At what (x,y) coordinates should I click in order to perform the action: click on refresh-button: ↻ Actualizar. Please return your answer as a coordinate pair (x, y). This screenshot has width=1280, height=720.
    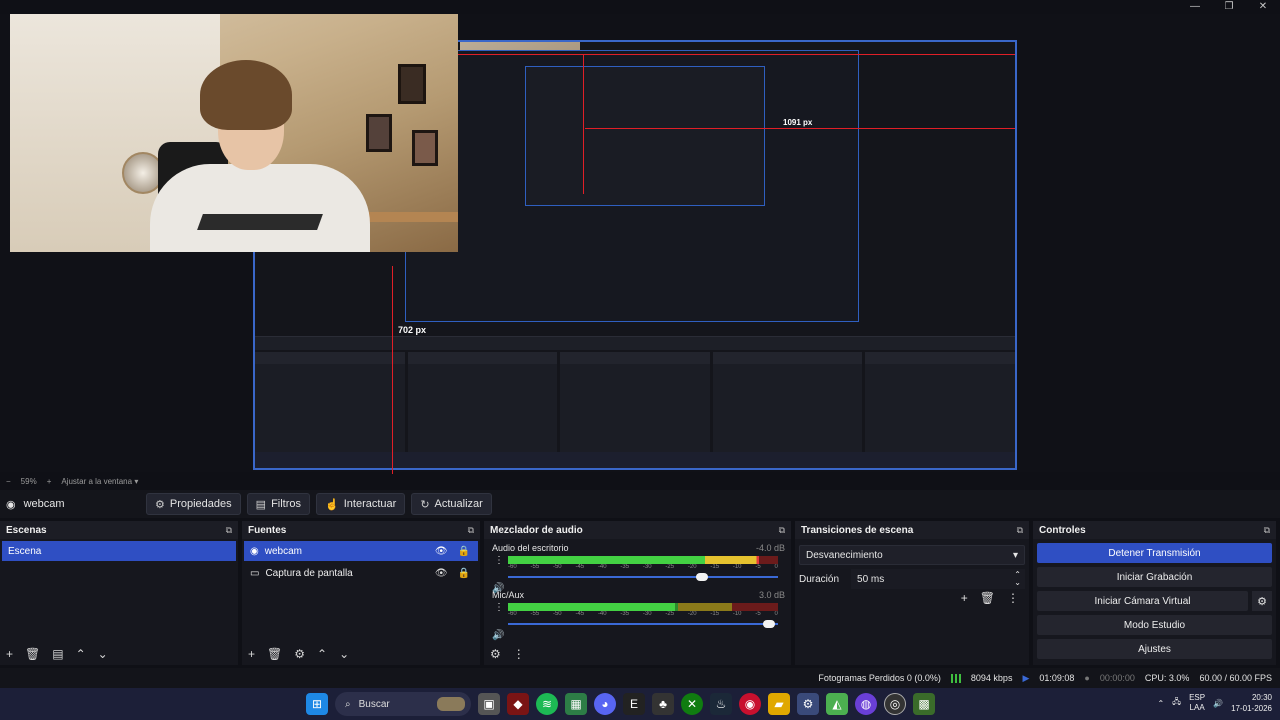
    Looking at the image, I should click on (451, 504).